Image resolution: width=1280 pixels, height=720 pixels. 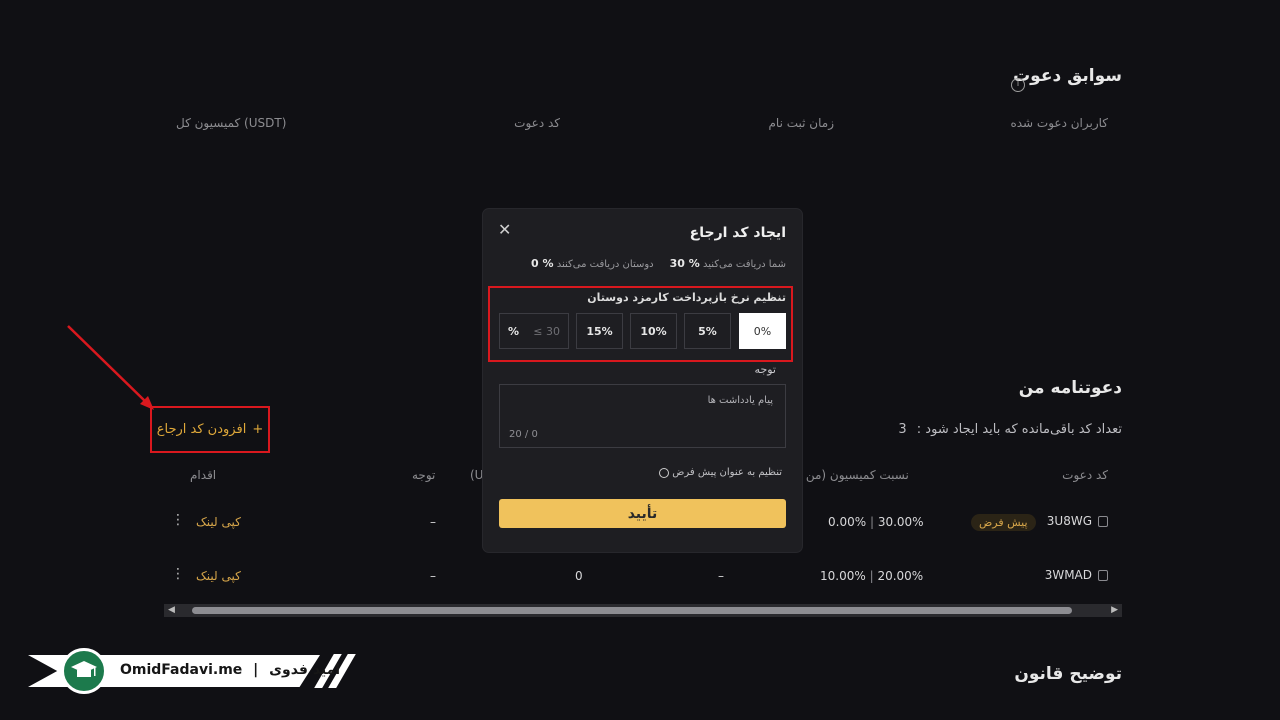 What do you see at coordinates (1068, 674) in the screenshot?
I see `rules-title: توضیح قانون` at bounding box center [1068, 674].